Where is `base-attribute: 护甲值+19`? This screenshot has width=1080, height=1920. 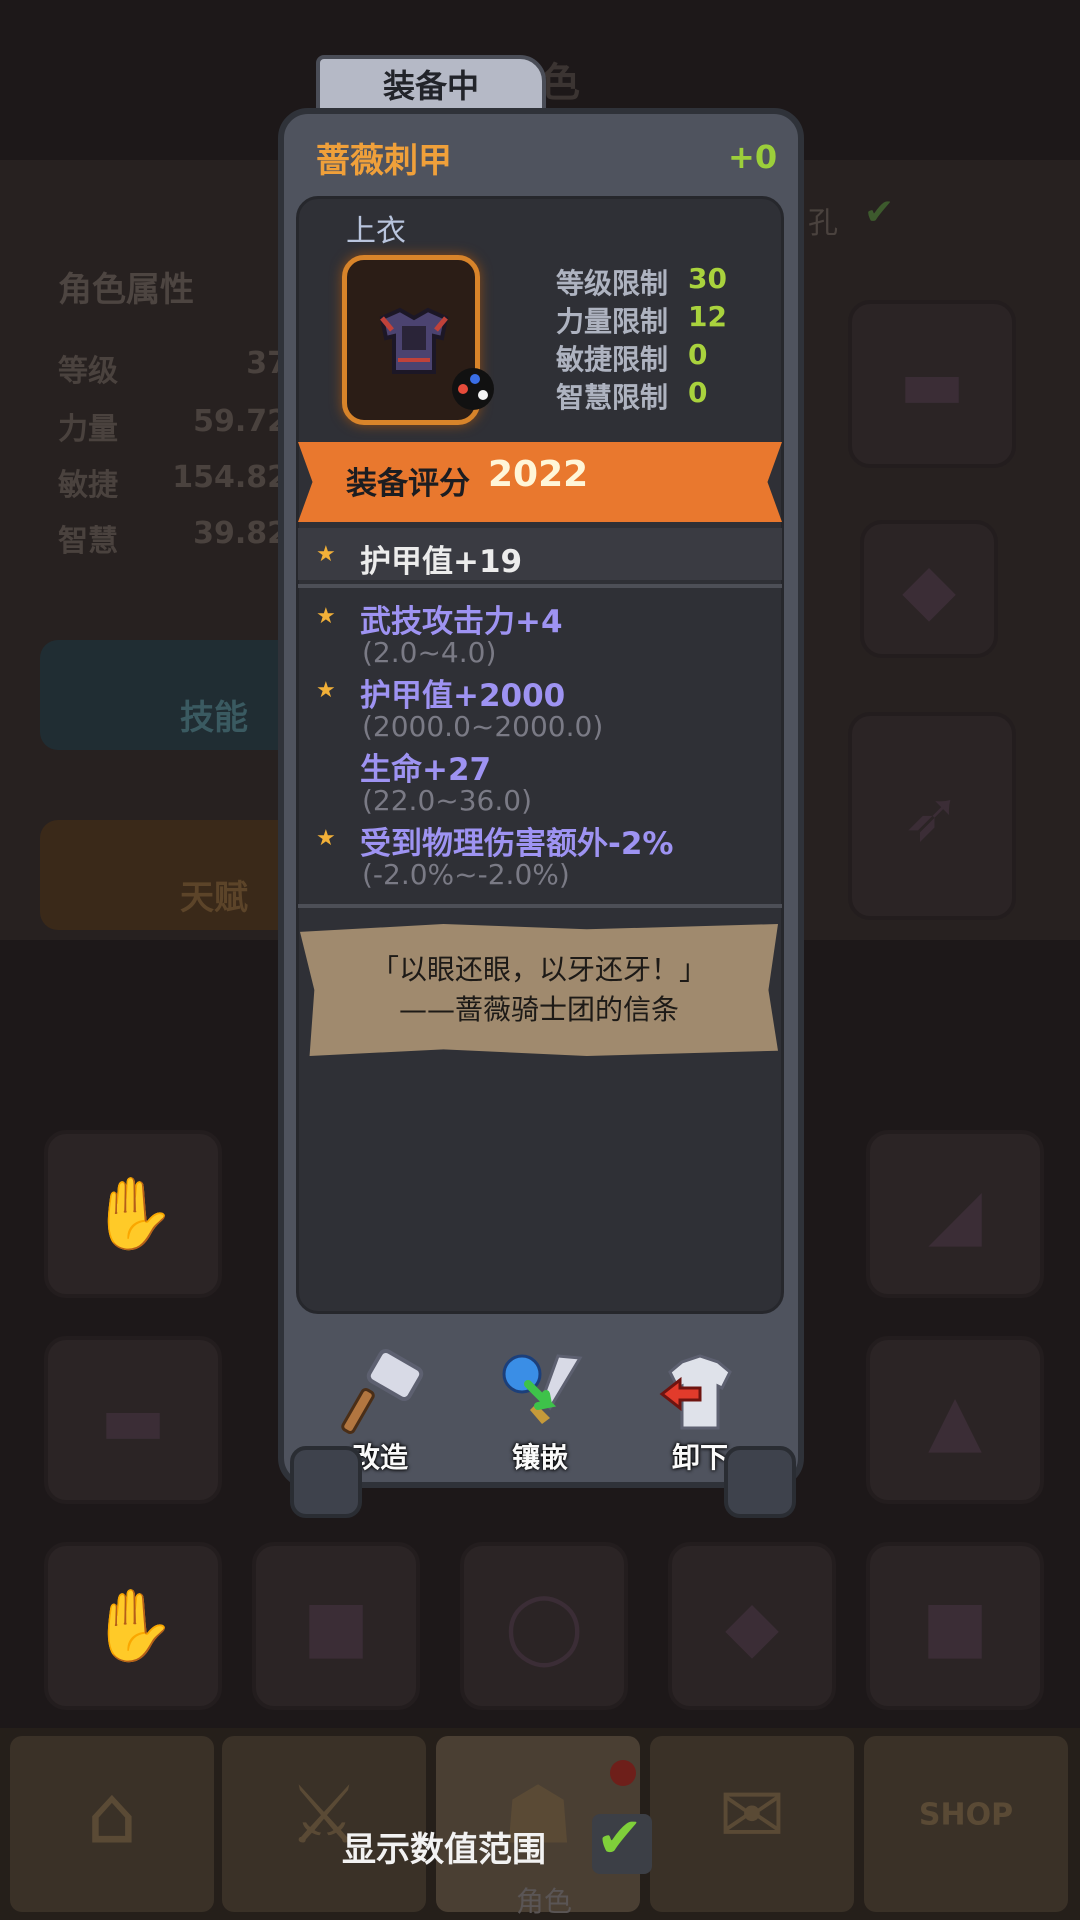 base-attribute: 护甲值+19 is located at coordinates (441, 562).